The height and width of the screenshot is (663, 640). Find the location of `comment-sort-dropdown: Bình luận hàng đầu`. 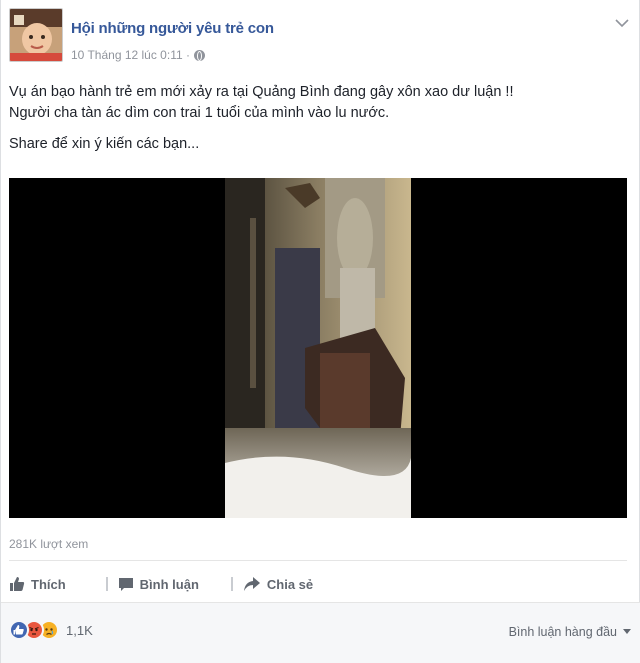

comment-sort-dropdown: Bình luận hàng đầu is located at coordinates (570, 632).